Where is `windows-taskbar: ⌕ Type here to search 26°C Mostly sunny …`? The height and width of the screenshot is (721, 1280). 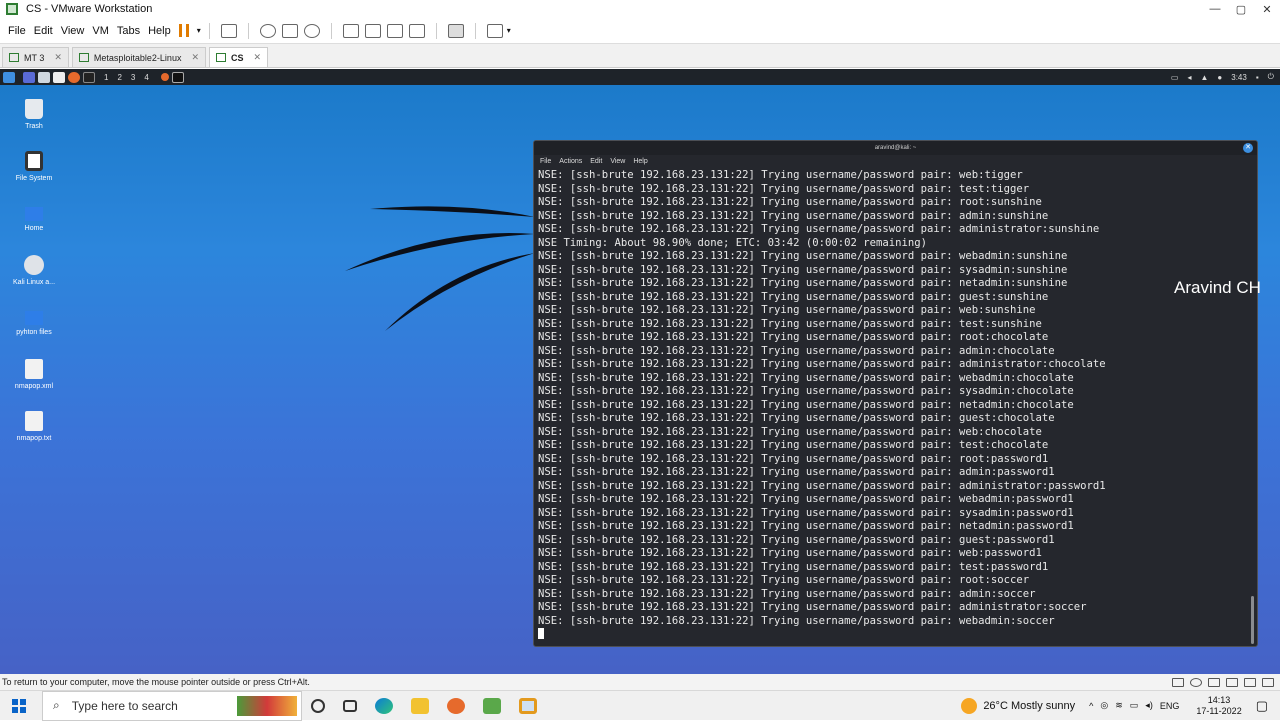 windows-taskbar: ⌕ Type here to search 26°C Mostly sunny … is located at coordinates (640, 705).